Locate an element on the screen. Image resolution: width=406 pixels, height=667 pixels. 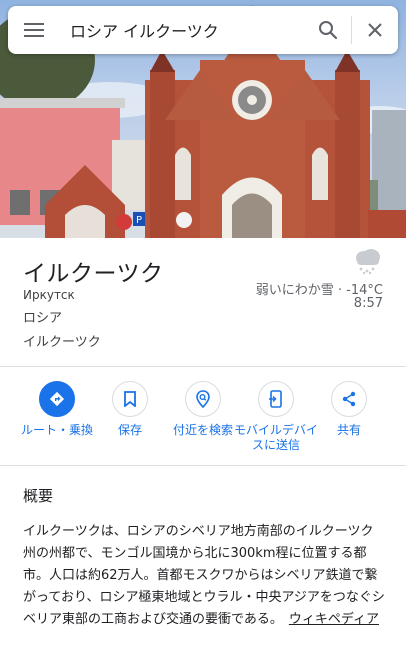
place-title: イルクーツク is located at coordinates (93, 274).